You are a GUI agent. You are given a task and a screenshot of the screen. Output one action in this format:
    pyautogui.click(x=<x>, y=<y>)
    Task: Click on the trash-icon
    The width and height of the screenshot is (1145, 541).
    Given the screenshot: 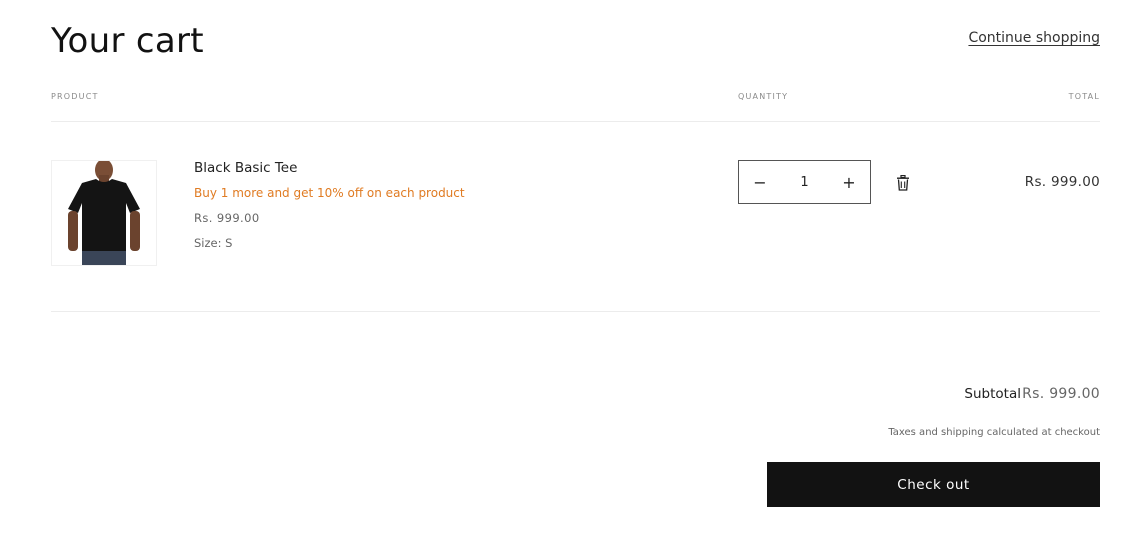 What is the action you would take?
    pyautogui.click(x=903, y=183)
    